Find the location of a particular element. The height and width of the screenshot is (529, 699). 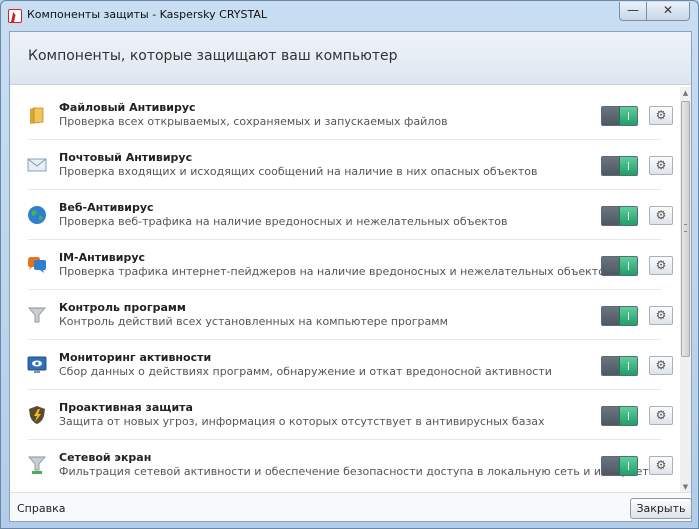

component-name: Проактивная защита is located at coordinates (126, 407).